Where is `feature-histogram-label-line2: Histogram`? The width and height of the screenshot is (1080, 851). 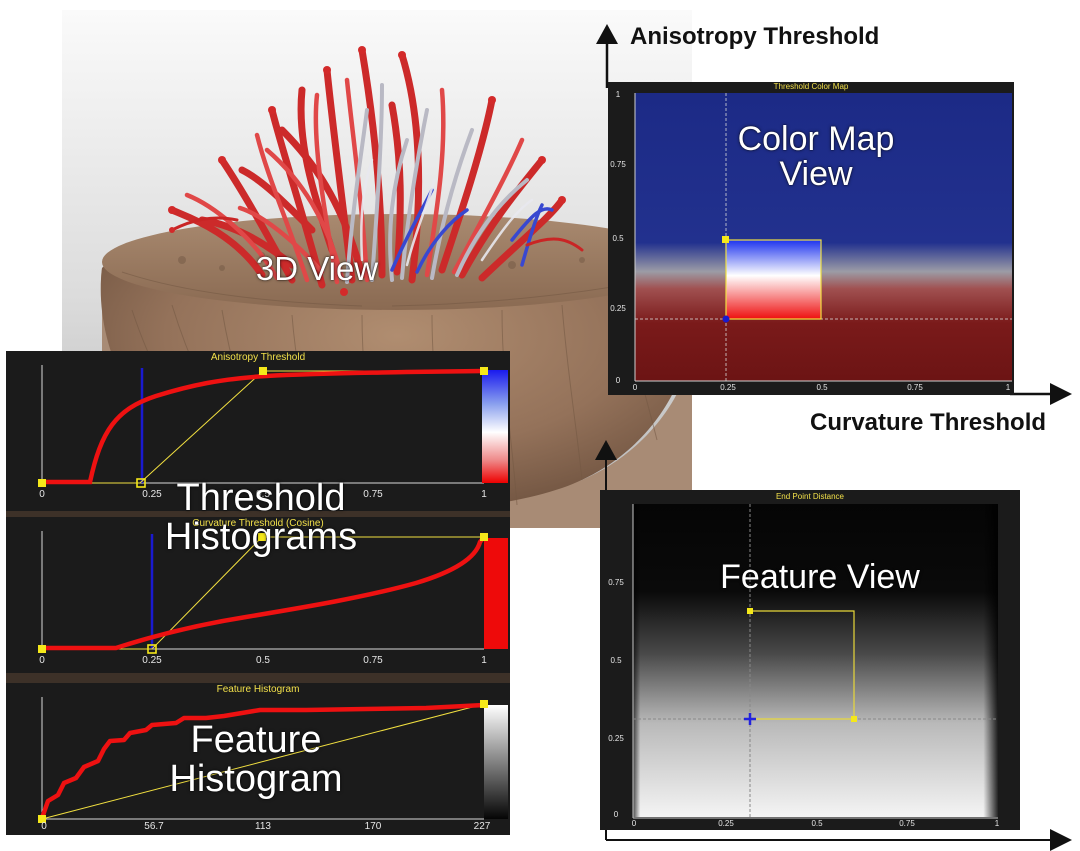 feature-histogram-label-line2: Histogram is located at coordinates (256, 778).